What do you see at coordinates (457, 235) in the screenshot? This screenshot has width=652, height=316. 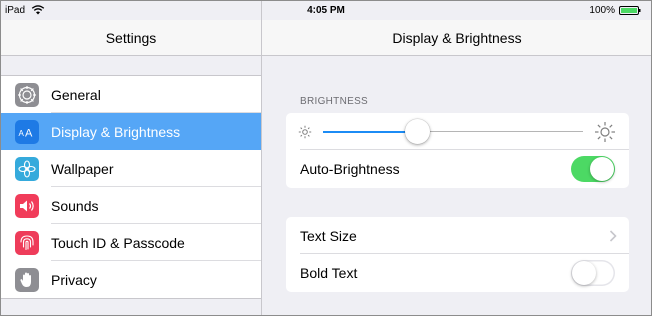 I see `text-size-row: Text Size` at bounding box center [457, 235].